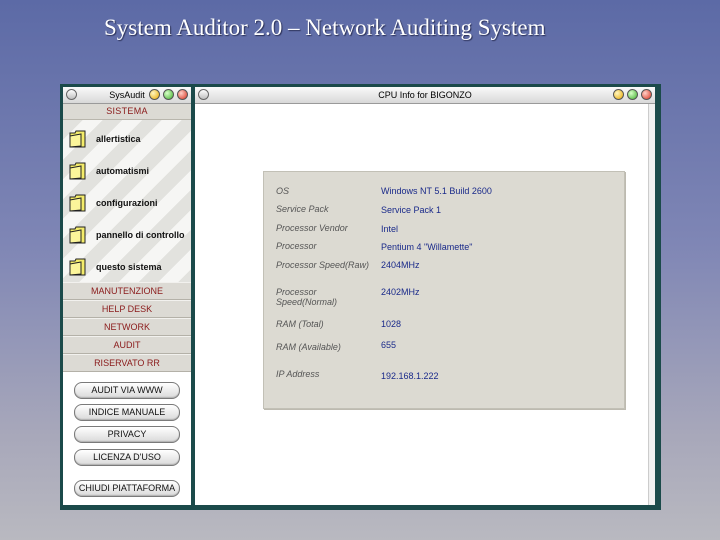 Image resolution: width=720 pixels, height=540 pixels. I want to click on folder-item-questo-sistema: questo sistema, so click(115, 267).